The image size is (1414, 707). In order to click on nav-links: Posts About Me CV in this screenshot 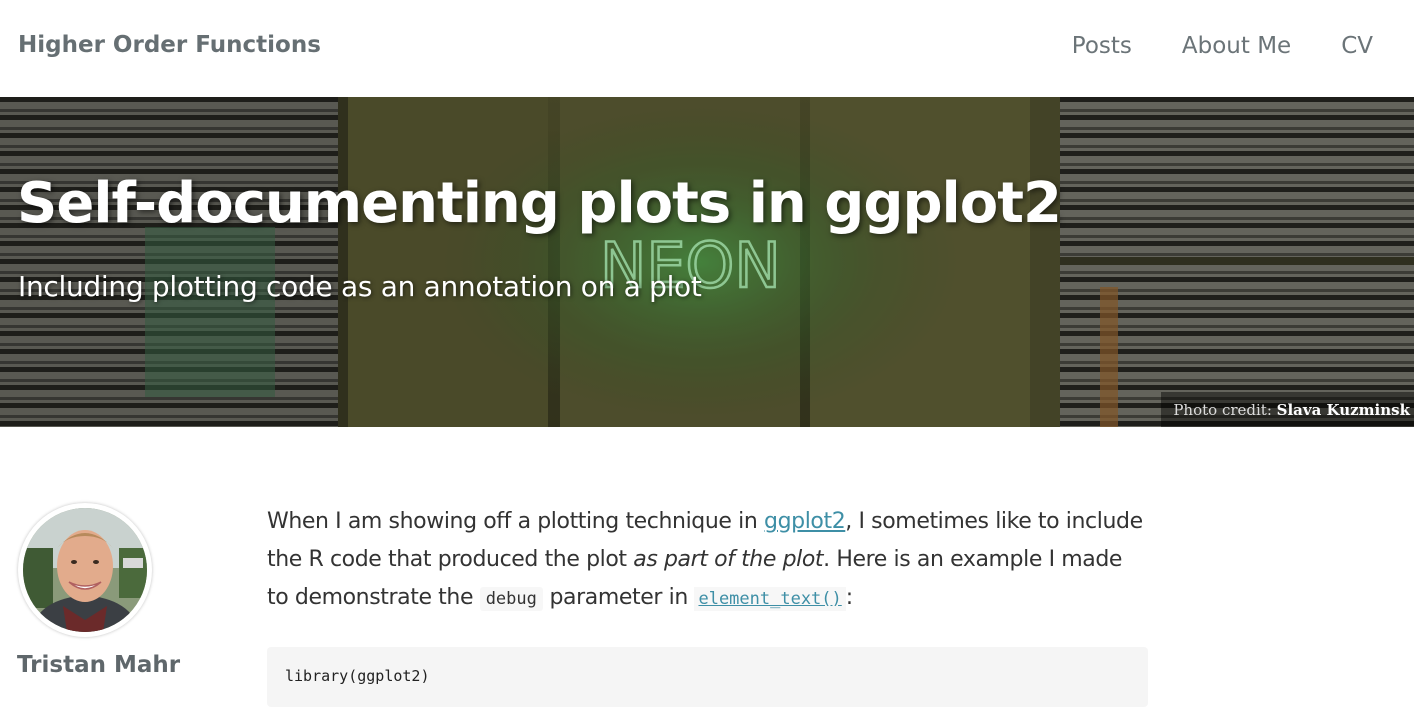, I will do `click(1222, 46)`.